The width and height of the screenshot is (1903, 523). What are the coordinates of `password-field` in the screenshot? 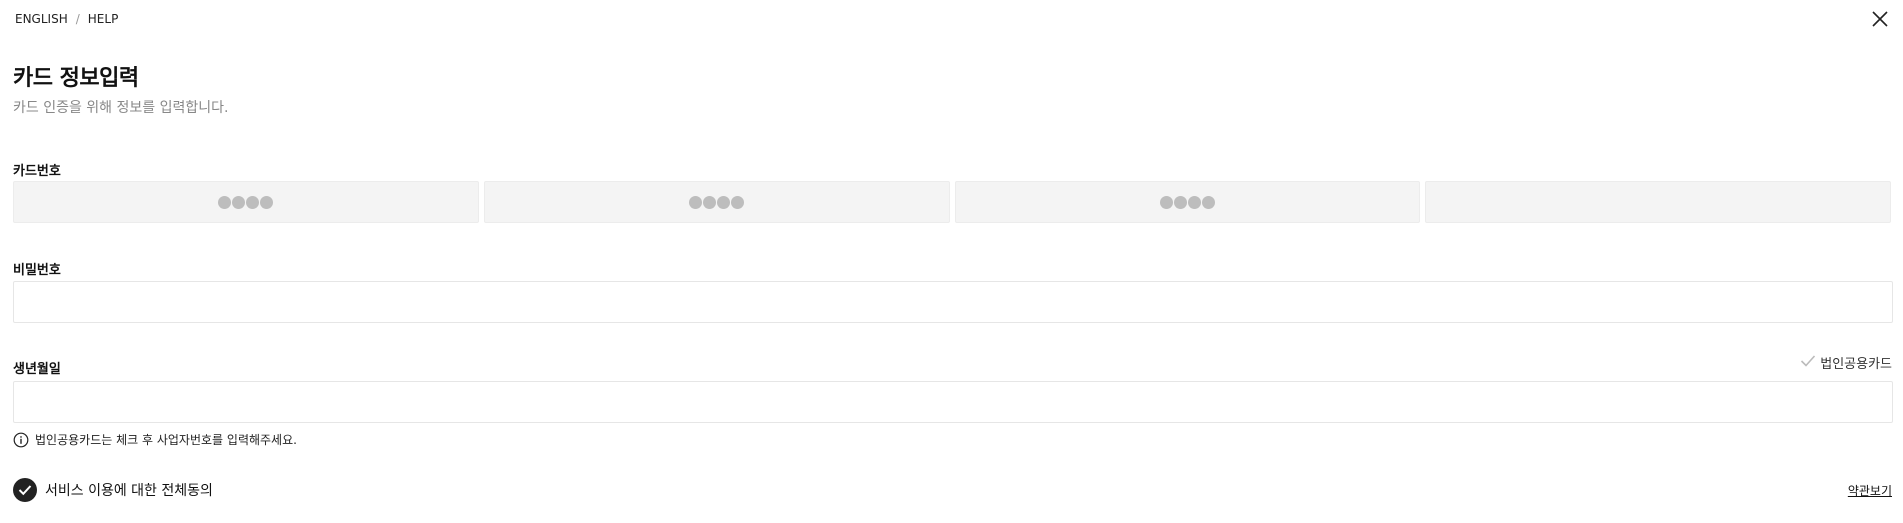 It's located at (953, 302).